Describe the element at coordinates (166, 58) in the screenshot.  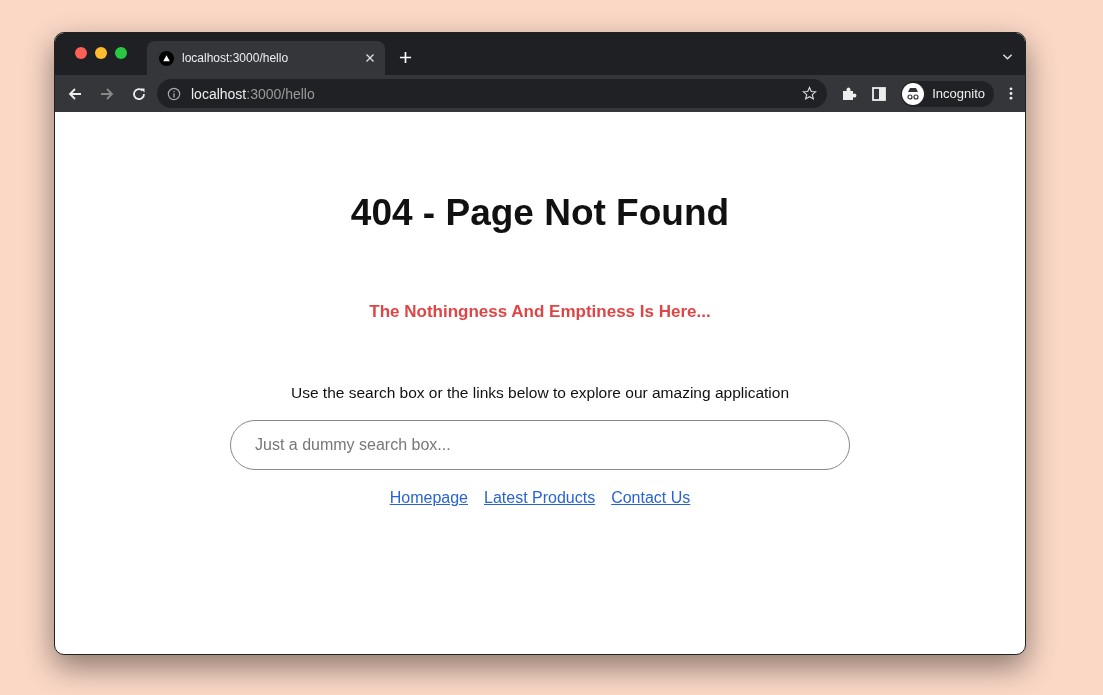
I see `triangle-logo-icon` at that location.